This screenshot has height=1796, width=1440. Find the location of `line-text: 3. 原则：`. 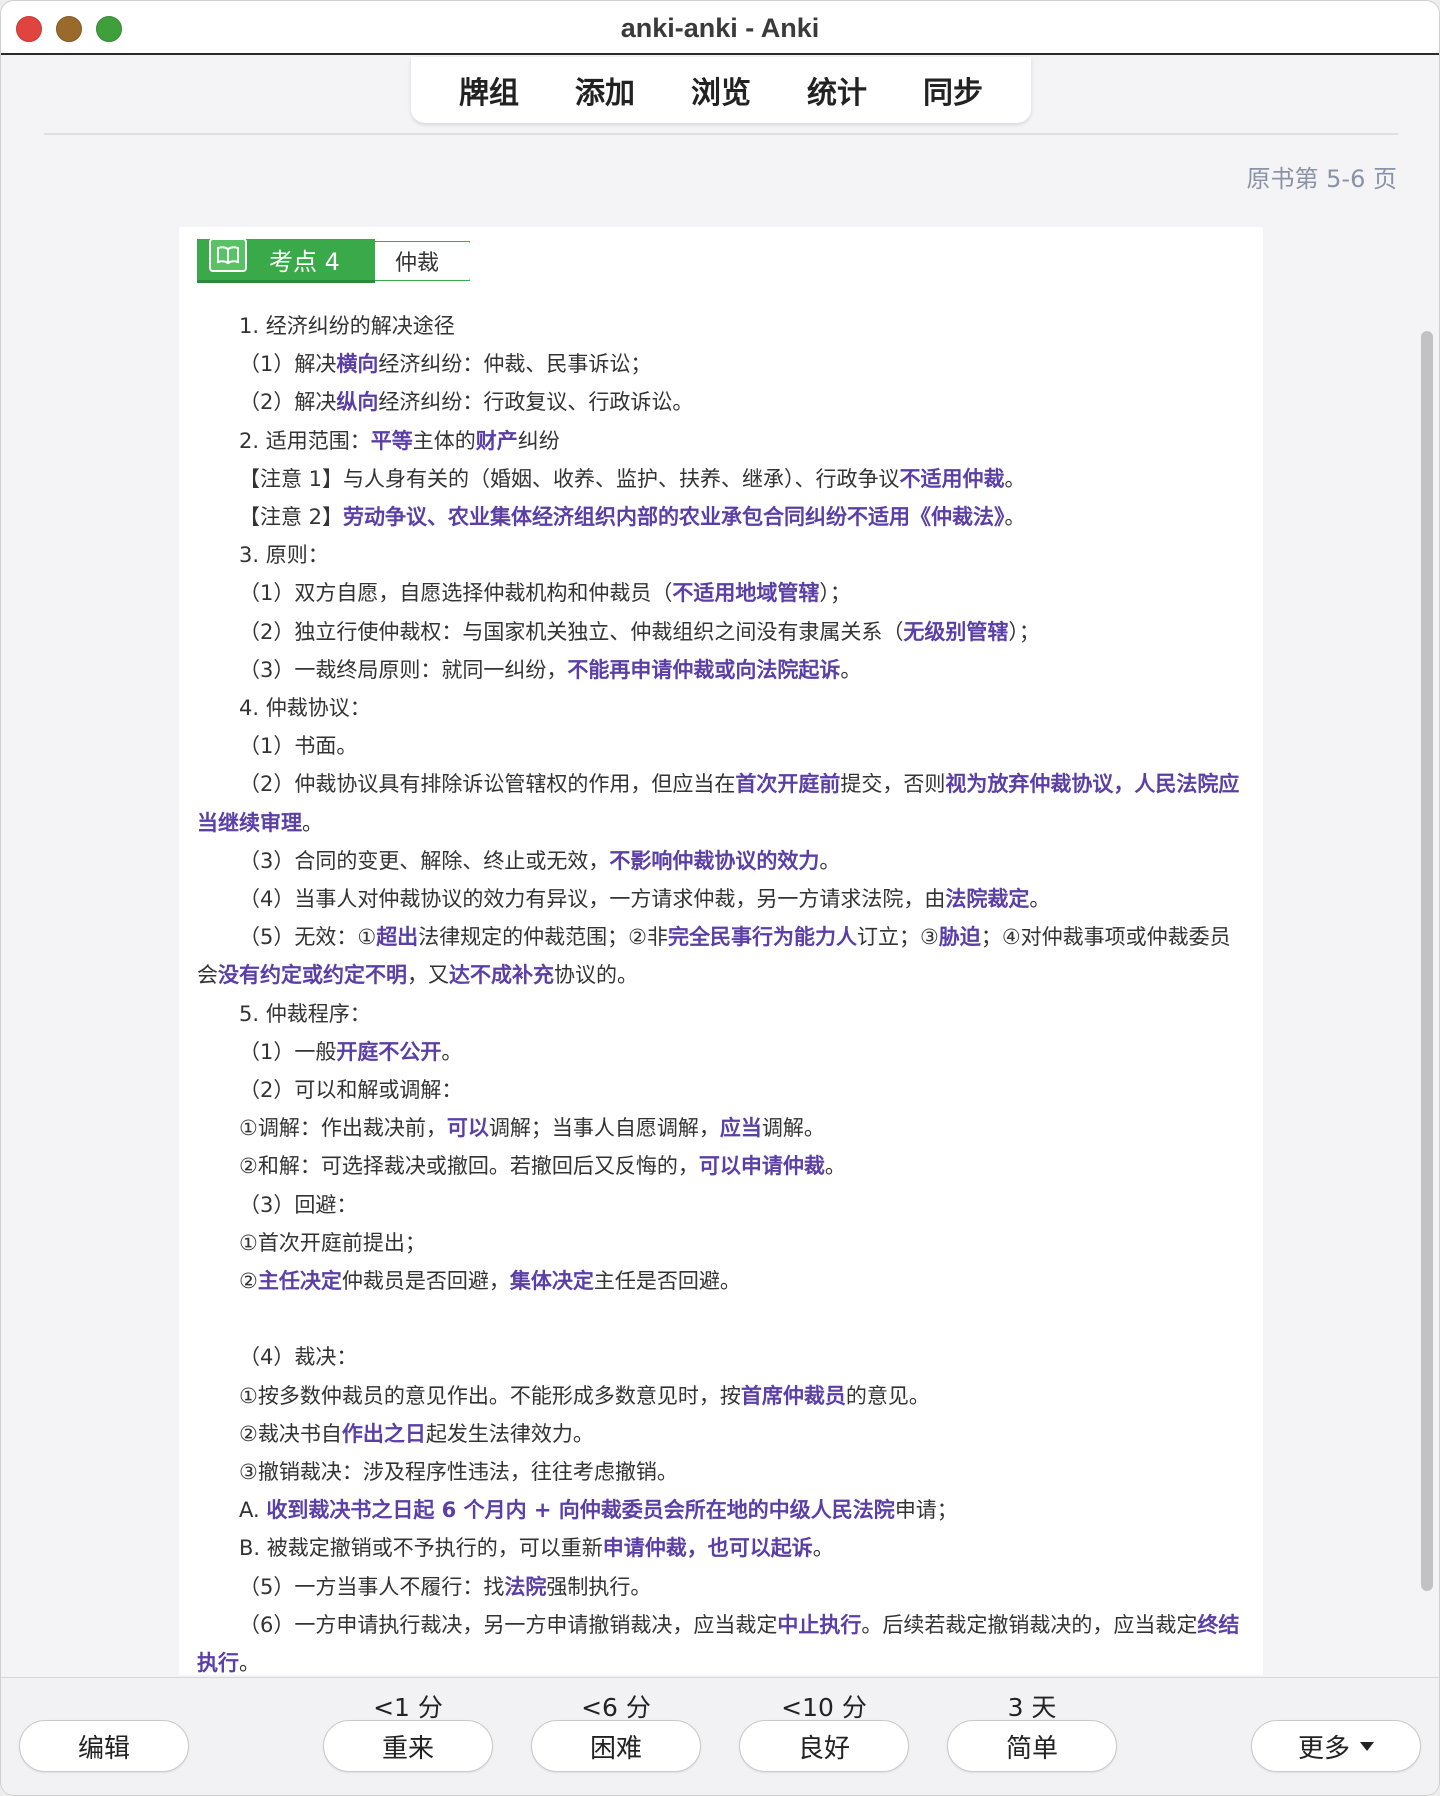

line-text: 3. 原则： is located at coordinates (284, 555).